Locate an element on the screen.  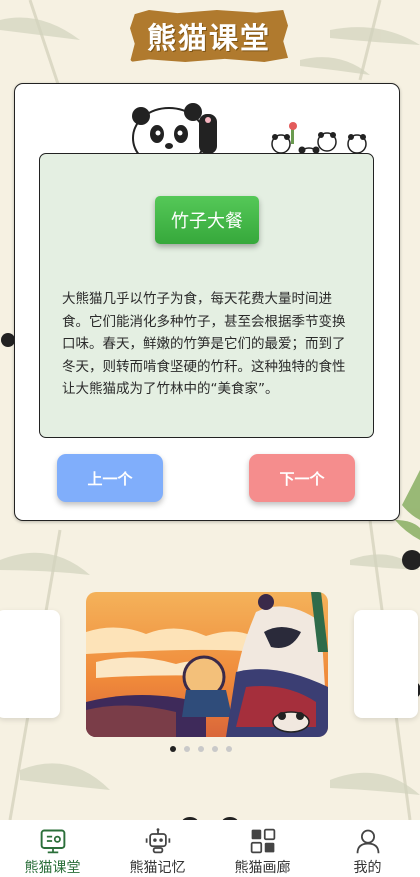
page-title: 熊猫课堂 is located at coordinates (208, 38).